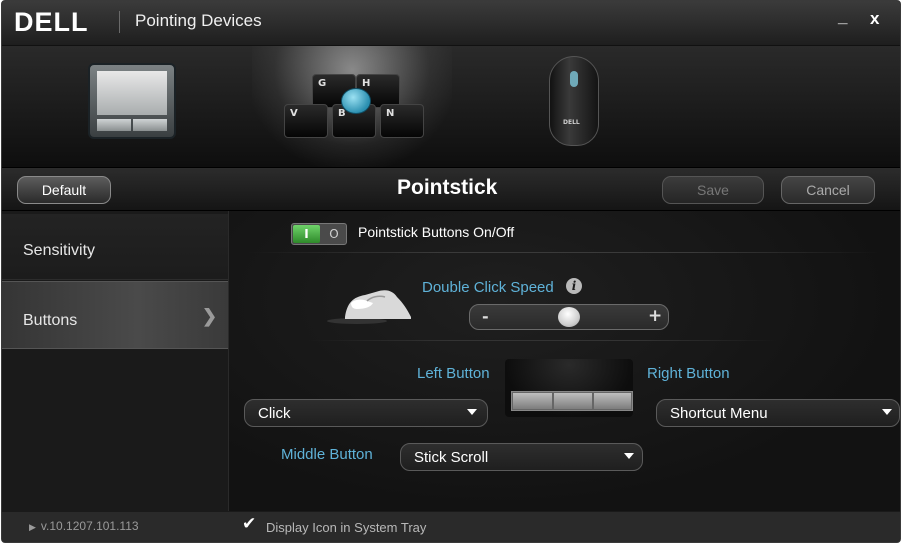 This screenshot has width=903, height=545. Describe the element at coordinates (59, 250) in the screenshot. I see `sidebar-item-label: Sensitivity` at that location.